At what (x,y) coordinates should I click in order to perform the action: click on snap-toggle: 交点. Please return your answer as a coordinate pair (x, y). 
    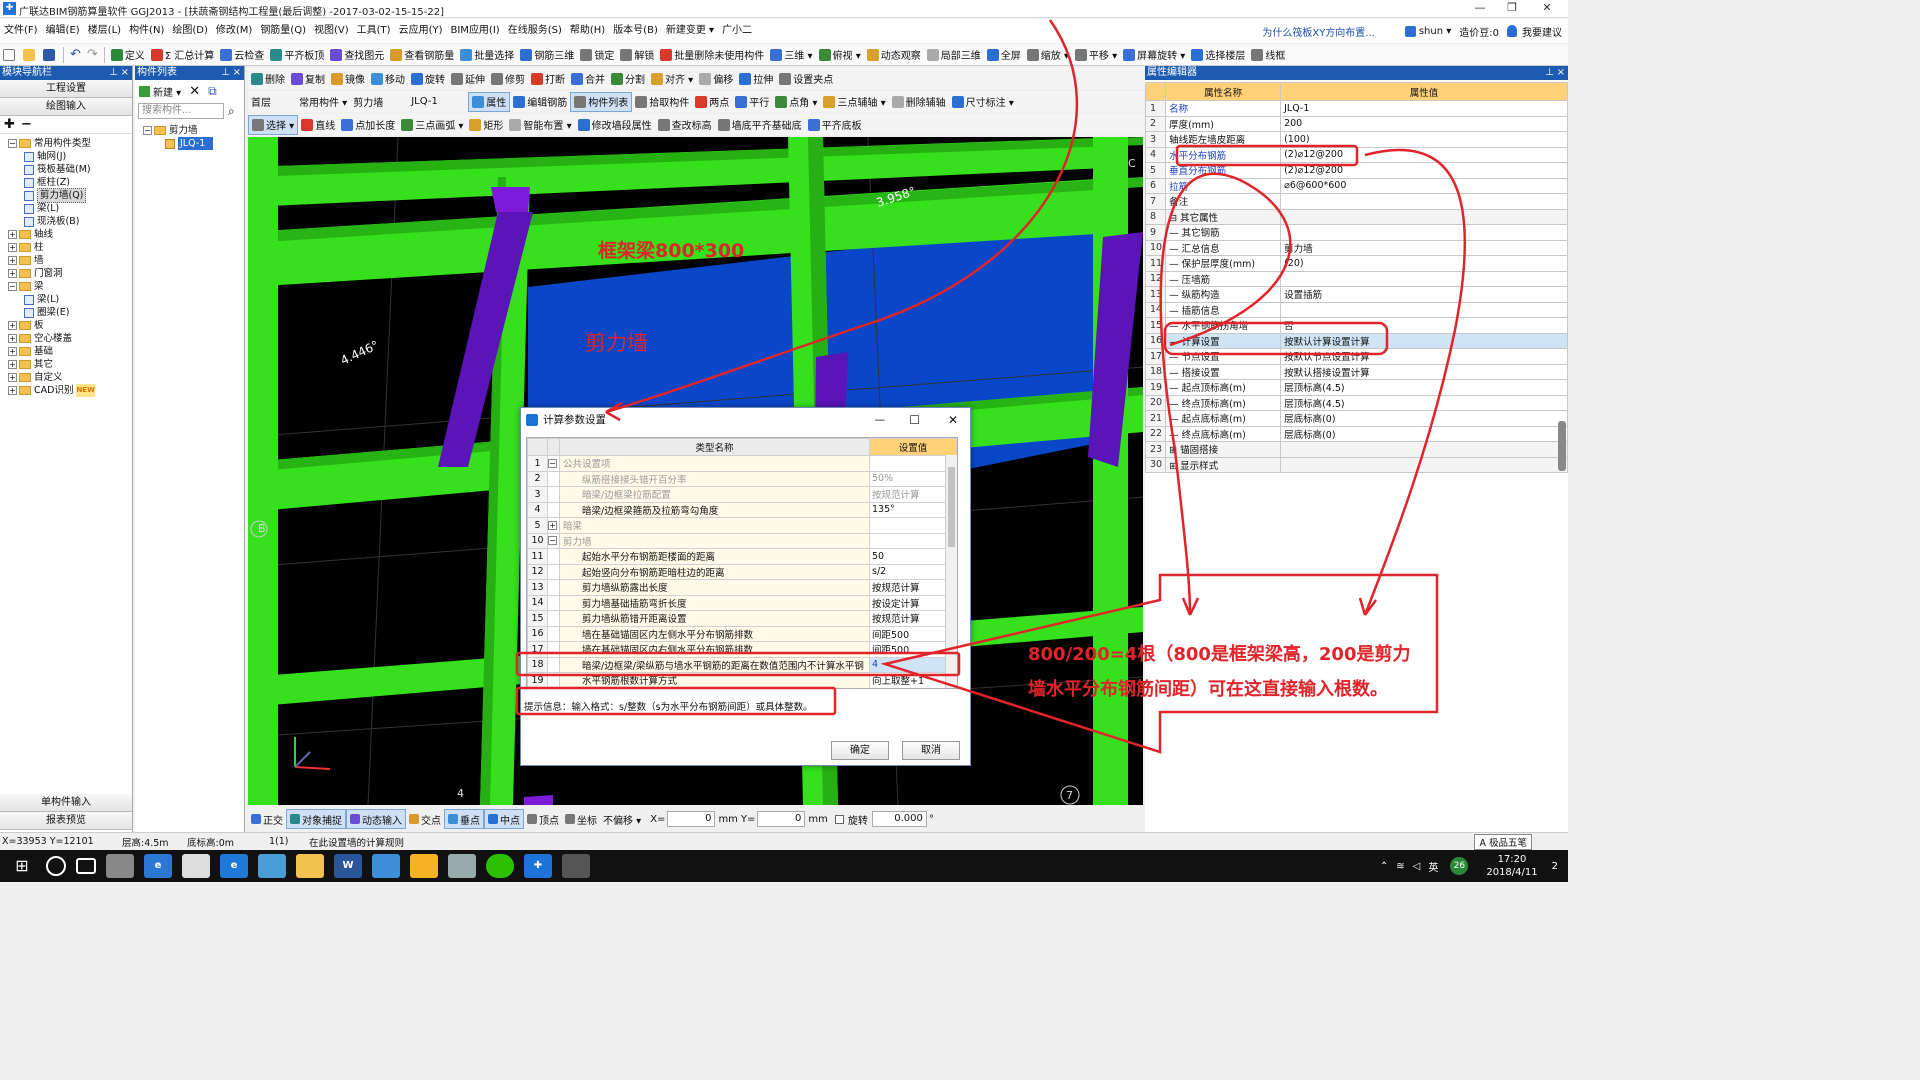
    Looking at the image, I should click on (425, 819).